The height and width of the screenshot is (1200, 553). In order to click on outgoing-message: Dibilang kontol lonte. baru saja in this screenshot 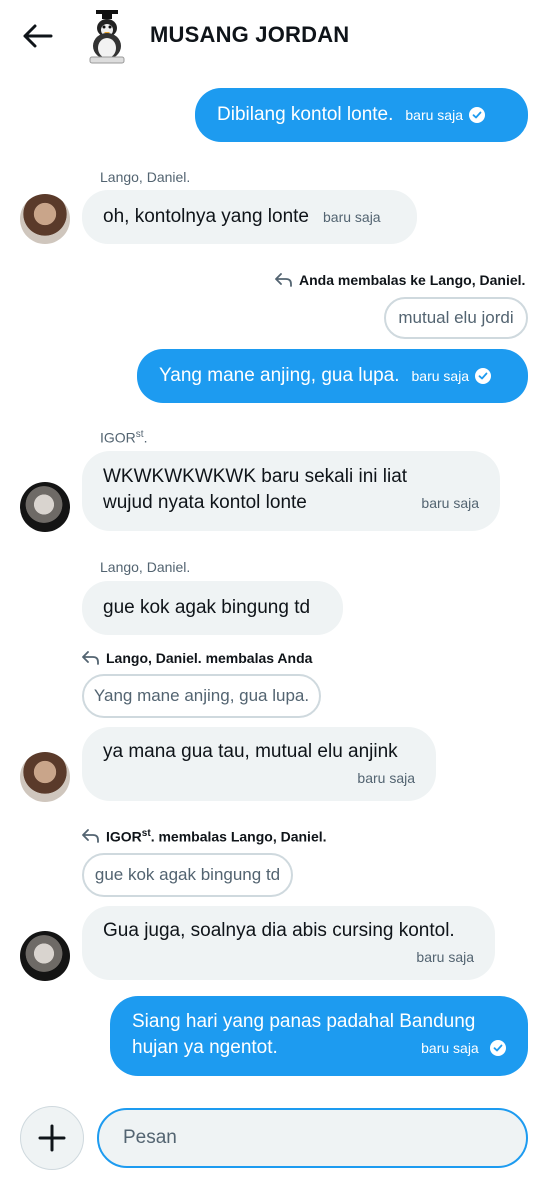, I will do `click(361, 115)`.